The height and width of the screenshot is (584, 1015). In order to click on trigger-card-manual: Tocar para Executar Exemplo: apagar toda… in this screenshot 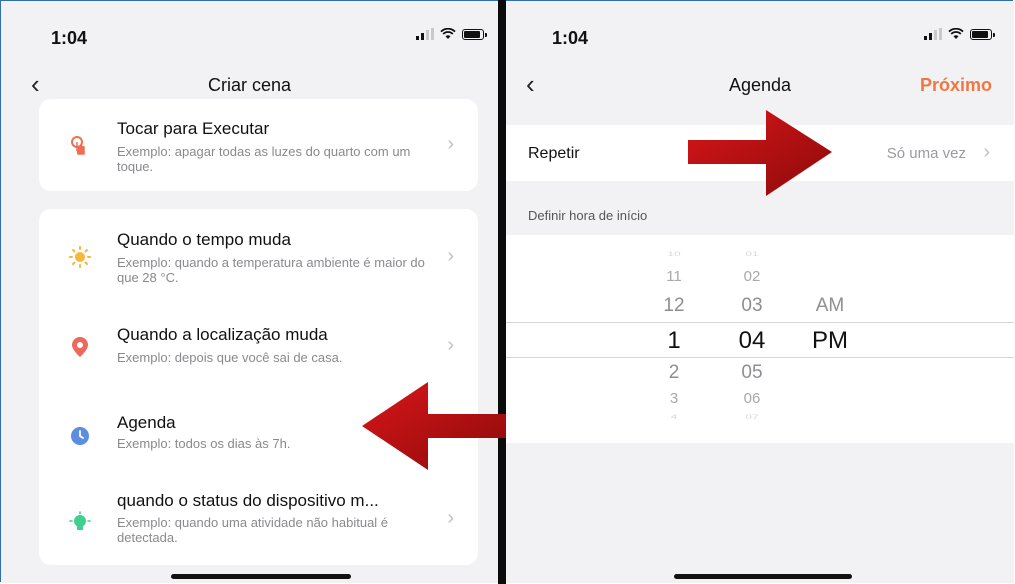, I will do `click(258, 145)`.